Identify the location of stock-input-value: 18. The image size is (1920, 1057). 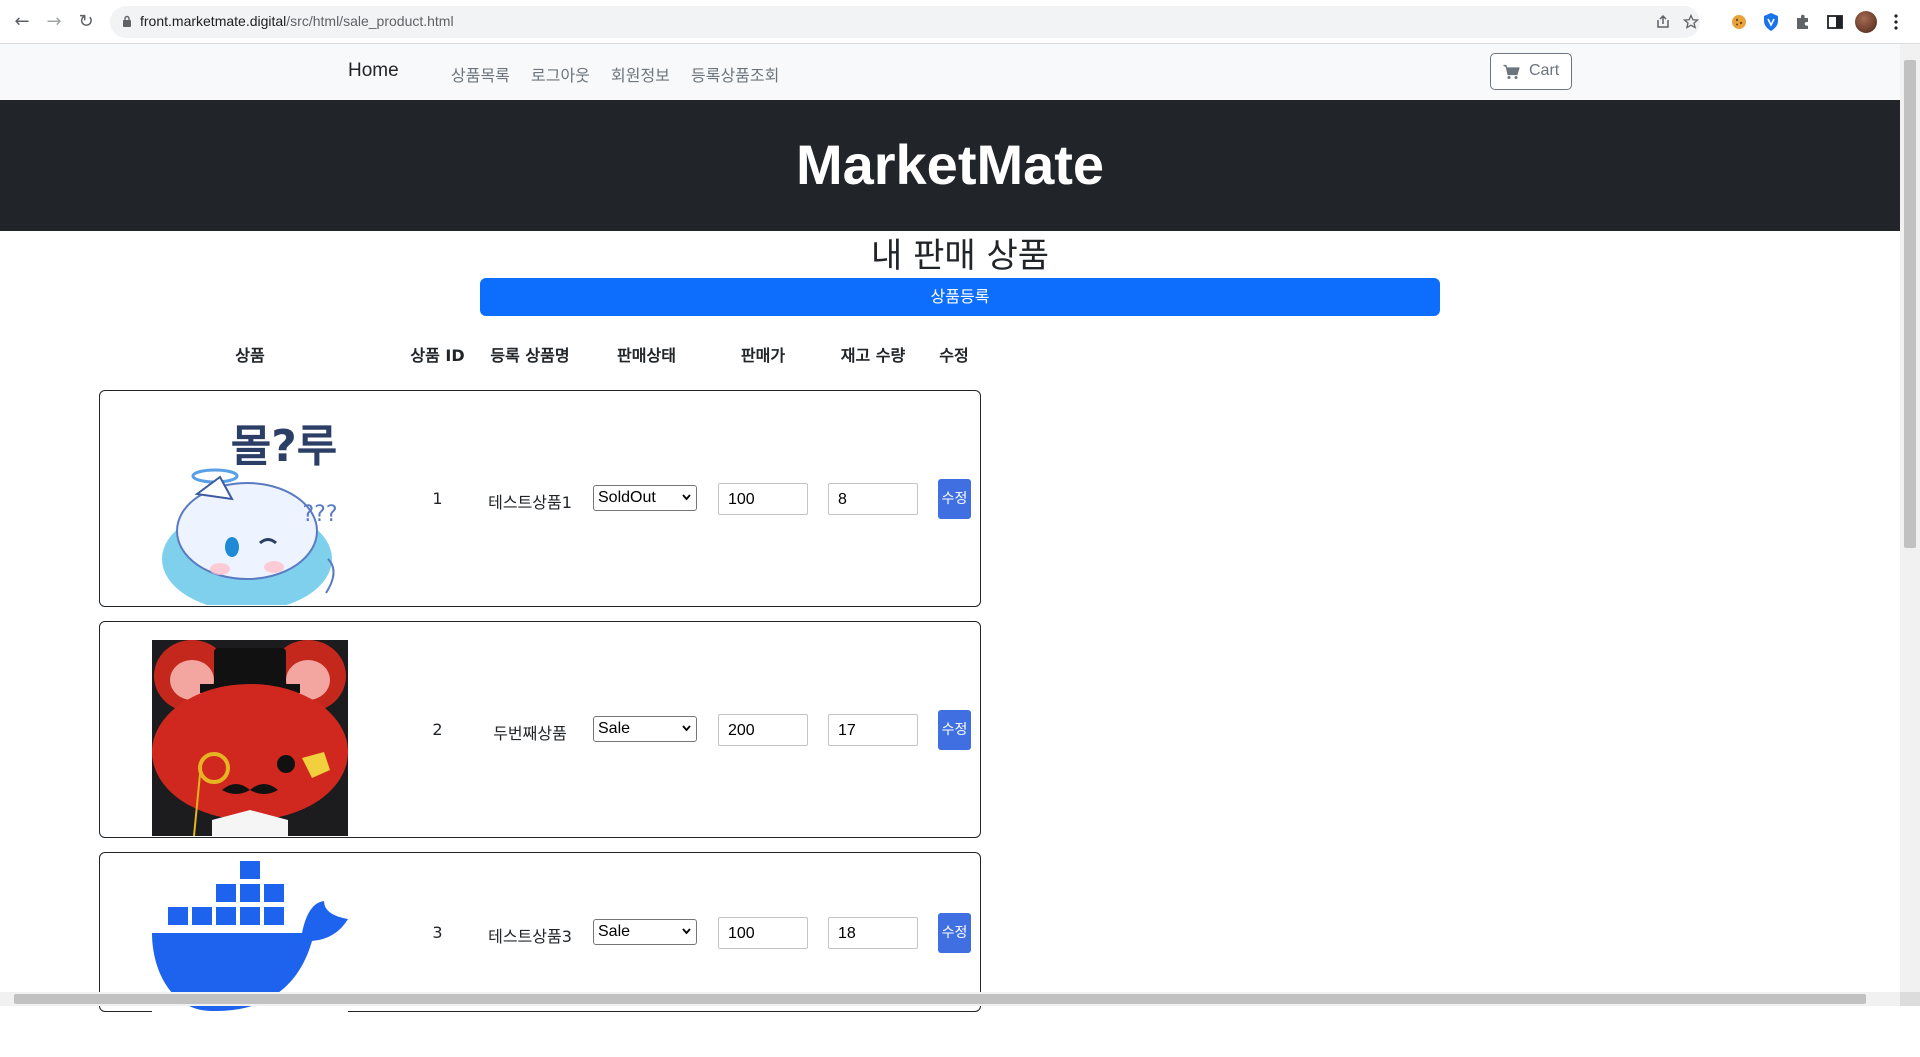
(847, 933).